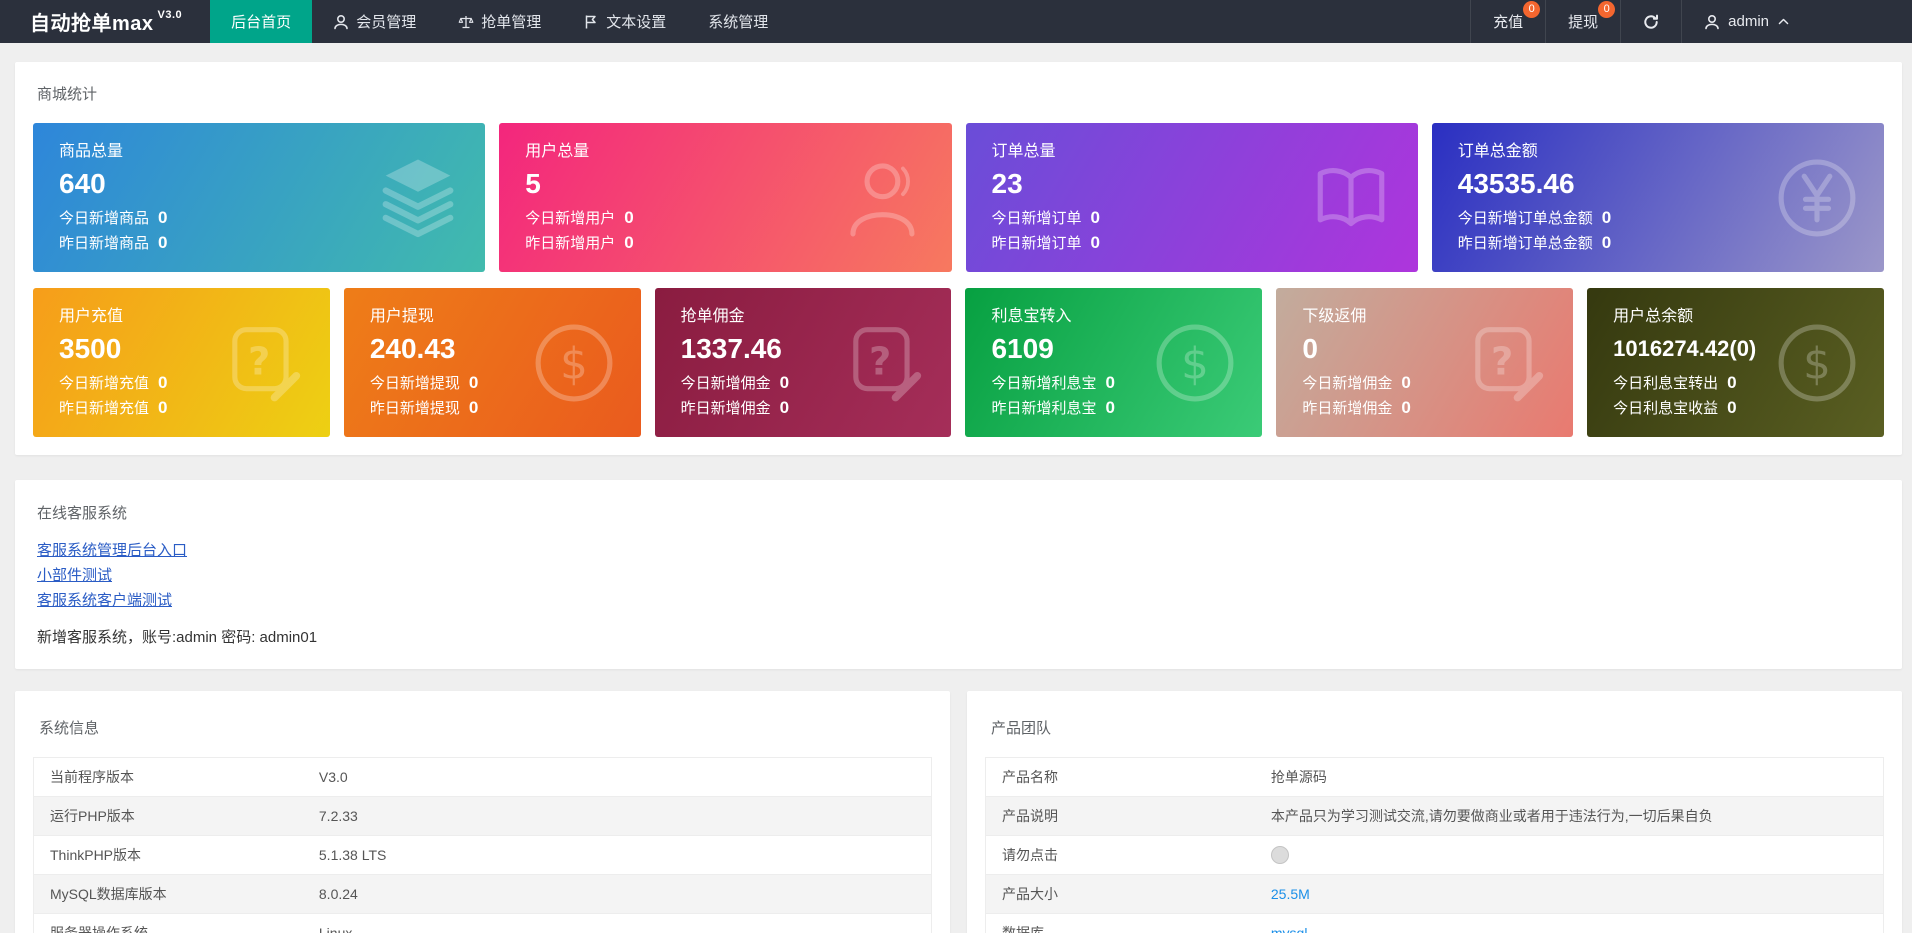 This screenshot has width=1912, height=933. Describe the element at coordinates (259, 197) in the screenshot. I see `stat-card: 商品总量 640 今日新增商品 0 昨日新增商品 0` at that location.